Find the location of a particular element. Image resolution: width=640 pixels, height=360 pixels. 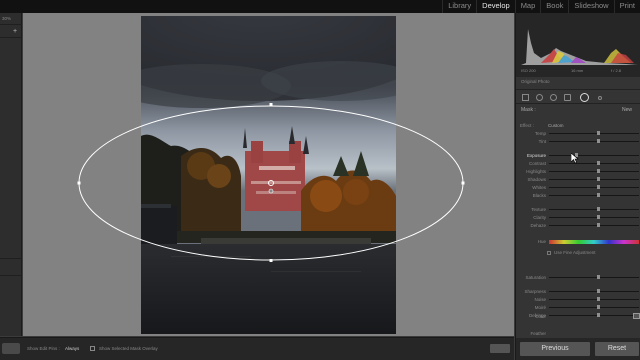

slider-clarity: Clarity is located at coordinates (578, 217).